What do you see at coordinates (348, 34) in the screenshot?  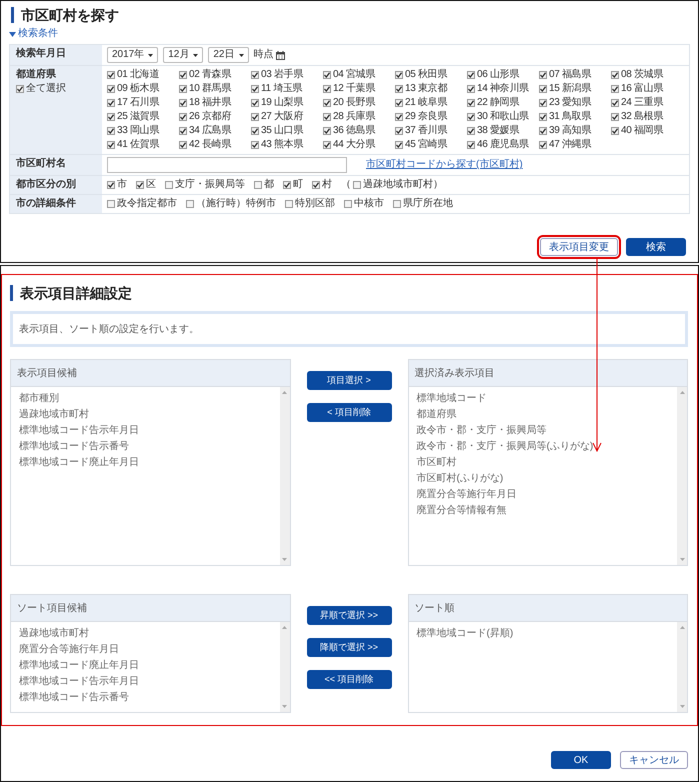 I see `conditions-toggle: 検索条件` at bounding box center [348, 34].